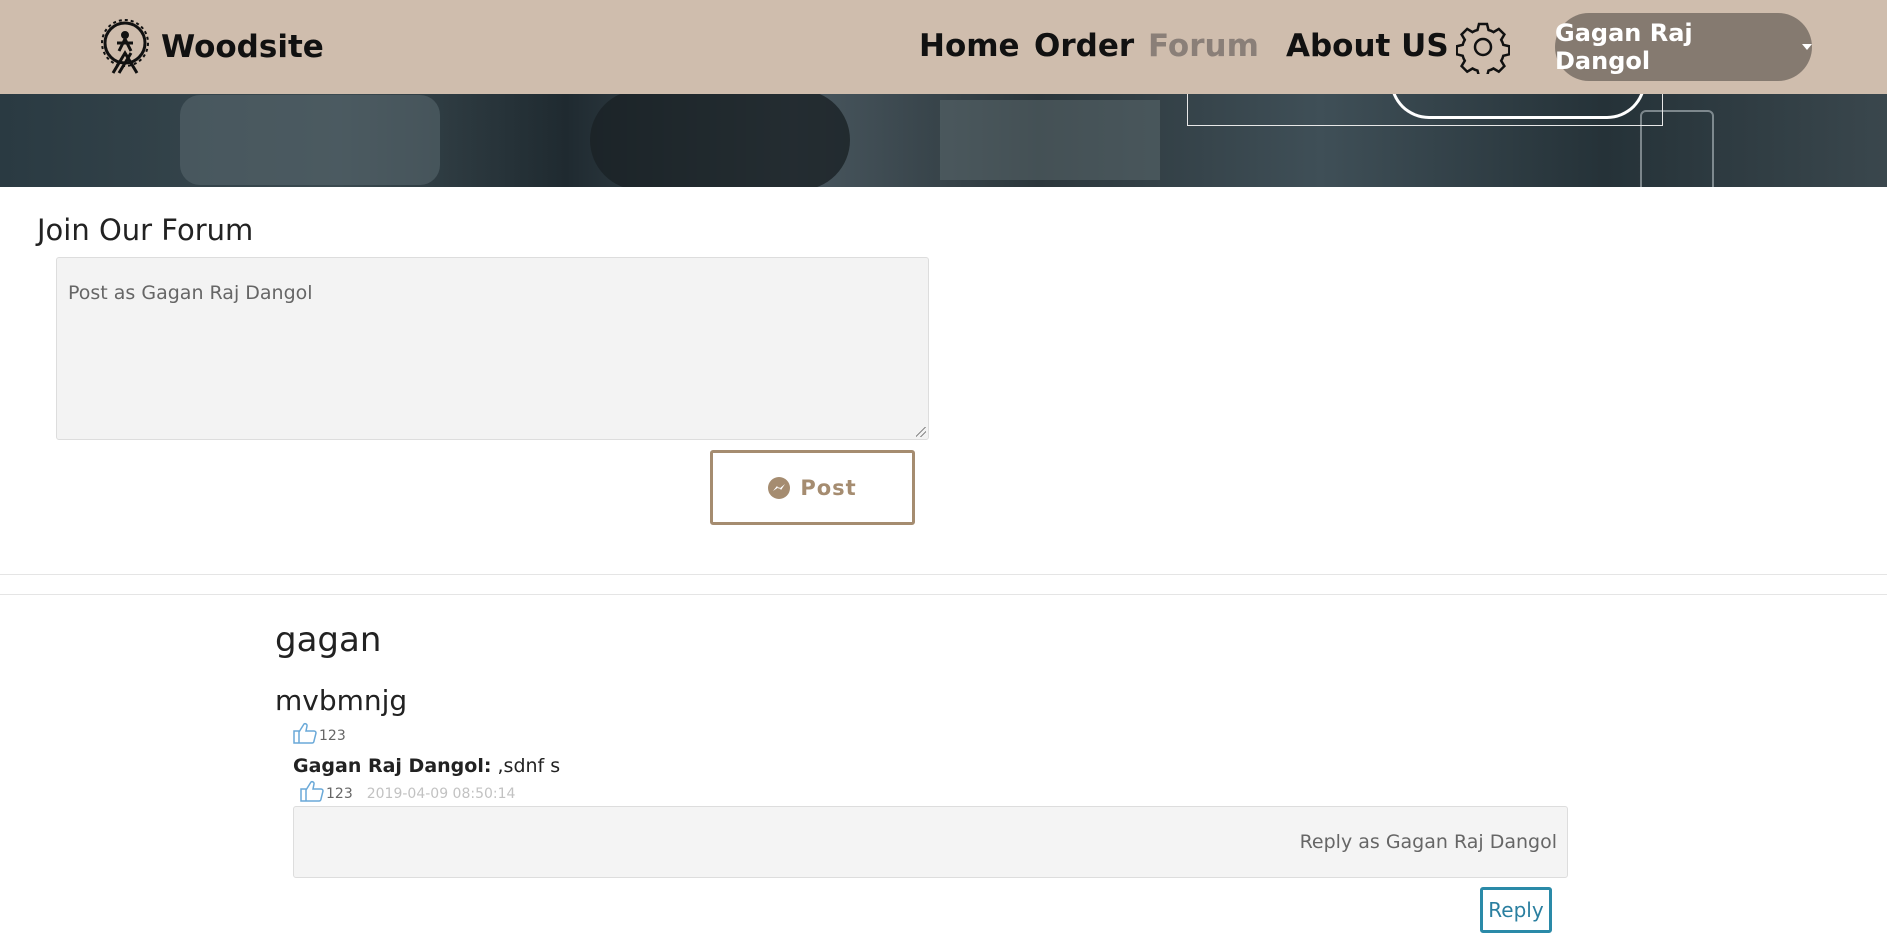  Describe the element at coordinates (1624, 47) in the screenshot. I see `user-menu-label: Gagan Raj Dangol` at that location.